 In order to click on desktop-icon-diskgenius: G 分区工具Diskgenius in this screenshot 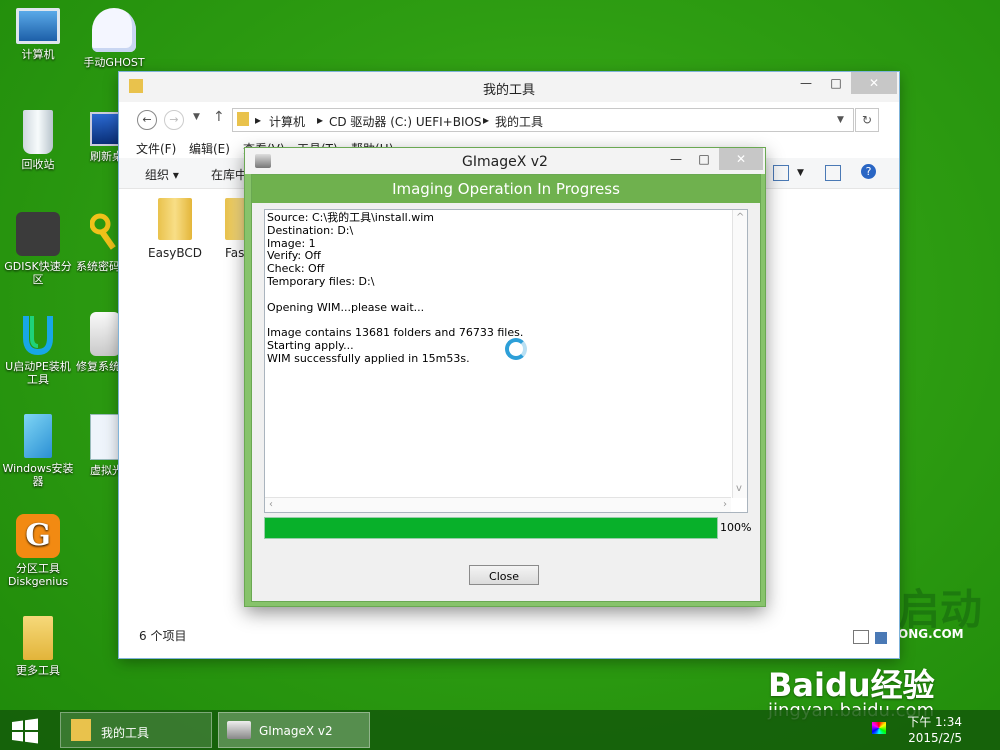, I will do `click(38, 551)`.